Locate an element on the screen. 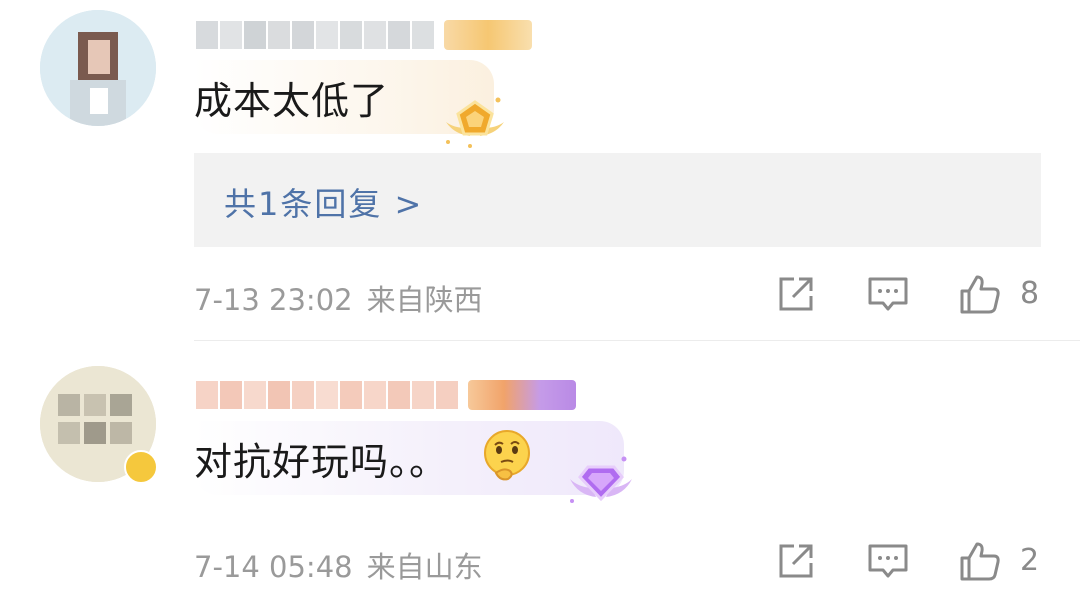 The height and width of the screenshot is (596, 1080). comment-bubble: 对抗好玩吗。。 is located at coordinates (409, 458).